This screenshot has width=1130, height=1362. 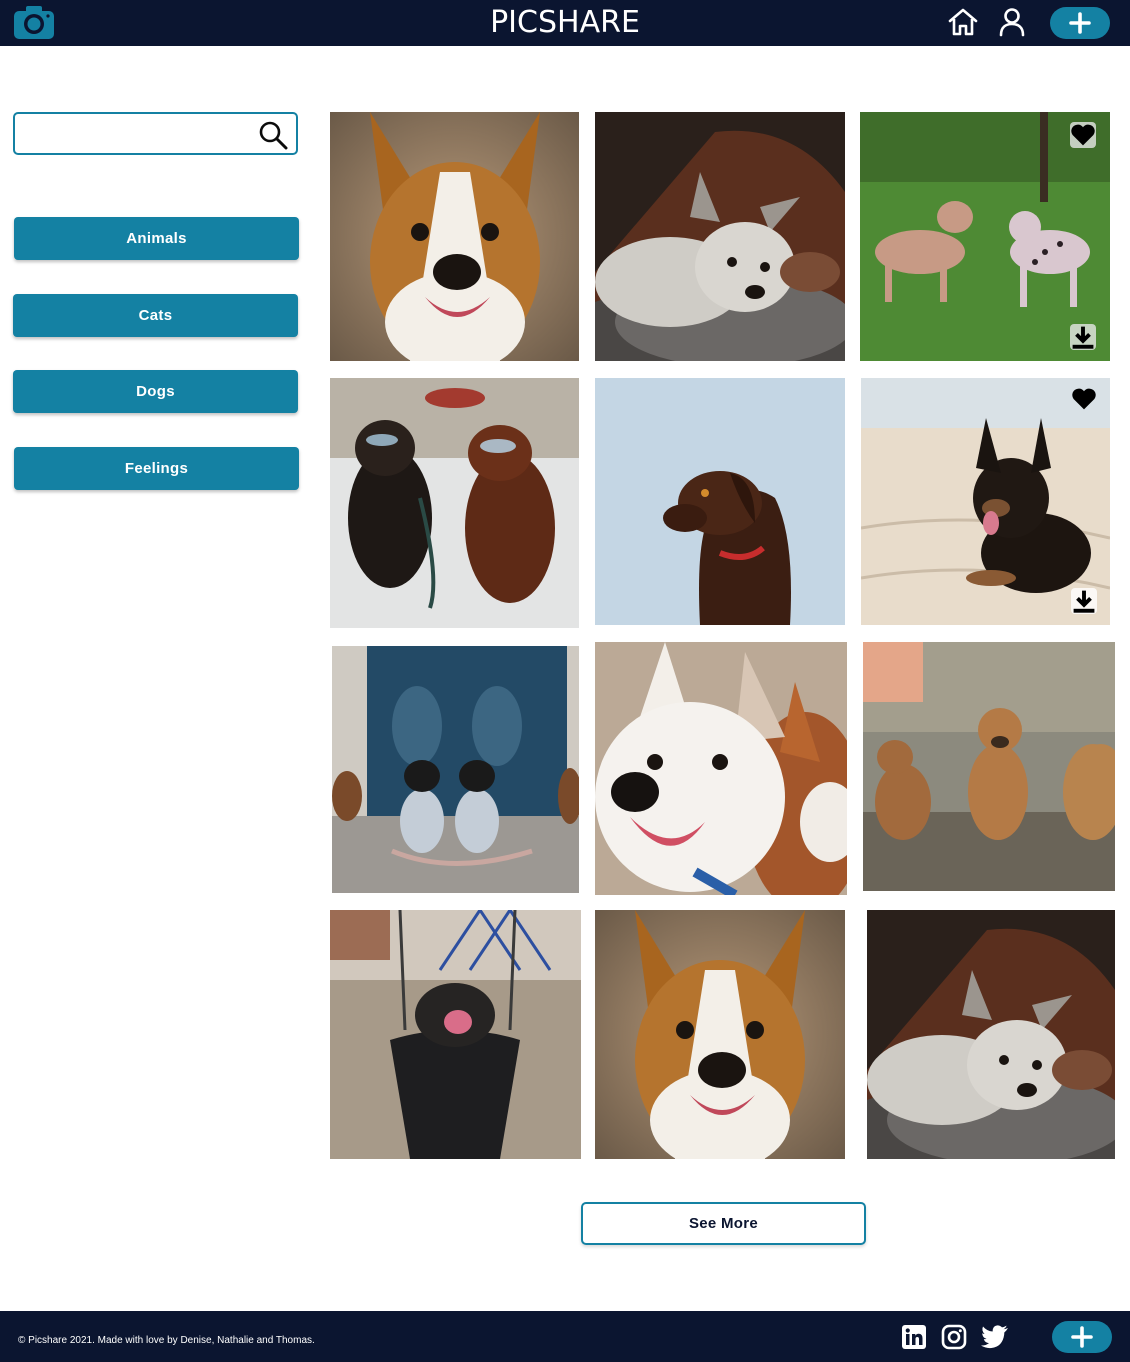 I want to click on add-photo-button, so click(x=1080, y=23).